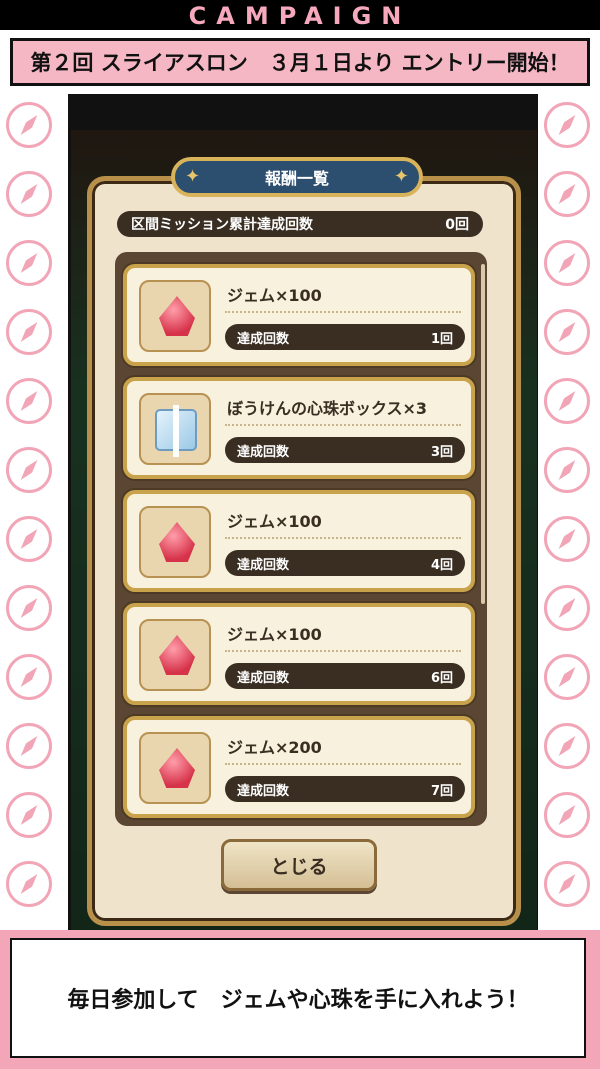 This screenshot has height=1069, width=600. Describe the element at coordinates (345, 676) in the screenshot. I see `count-bar: 達成回数 6回` at that location.